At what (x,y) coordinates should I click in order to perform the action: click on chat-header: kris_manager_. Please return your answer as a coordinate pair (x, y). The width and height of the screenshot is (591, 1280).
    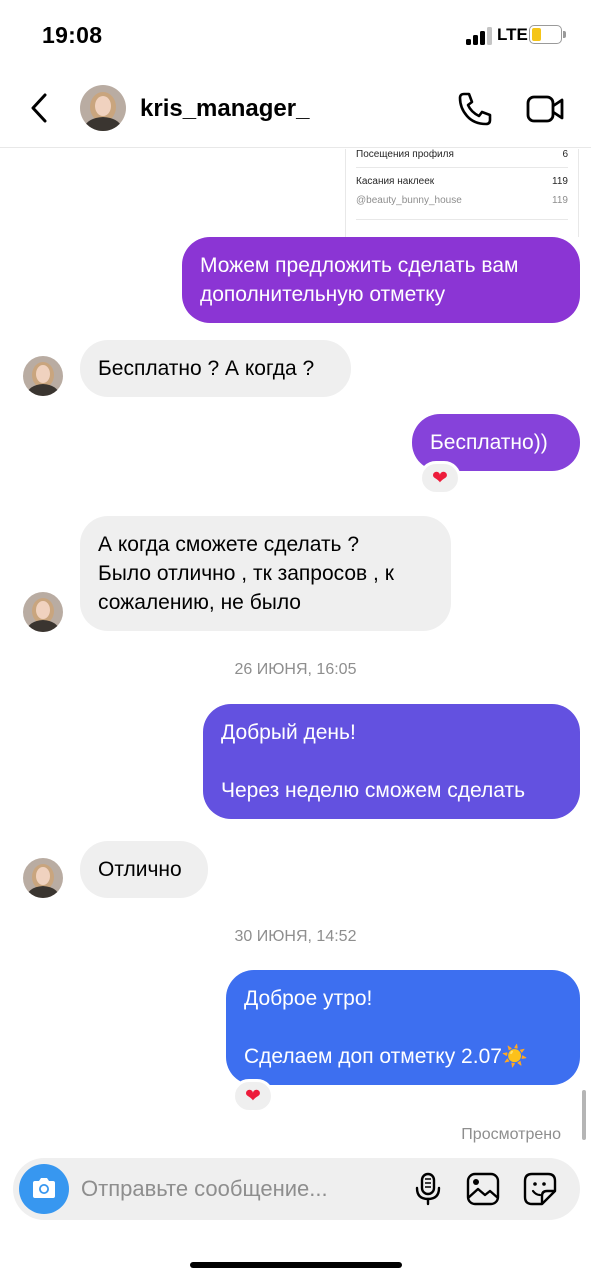
    Looking at the image, I should click on (295, 109).